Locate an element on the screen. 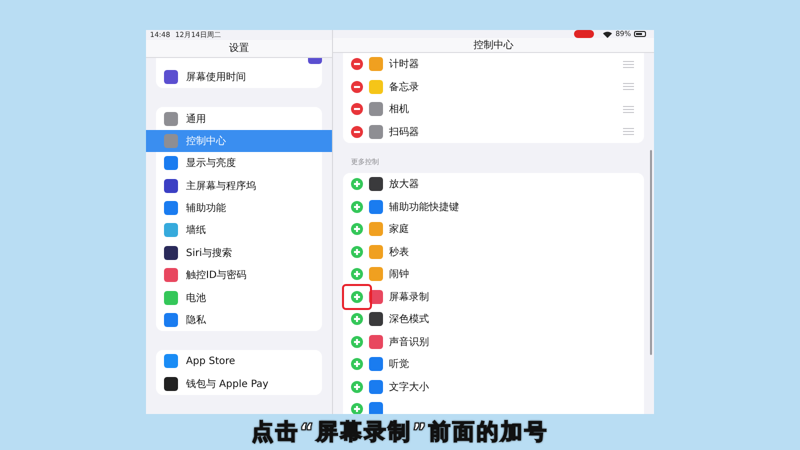  sidebar-item: 显示与亮度 is located at coordinates (239, 163).